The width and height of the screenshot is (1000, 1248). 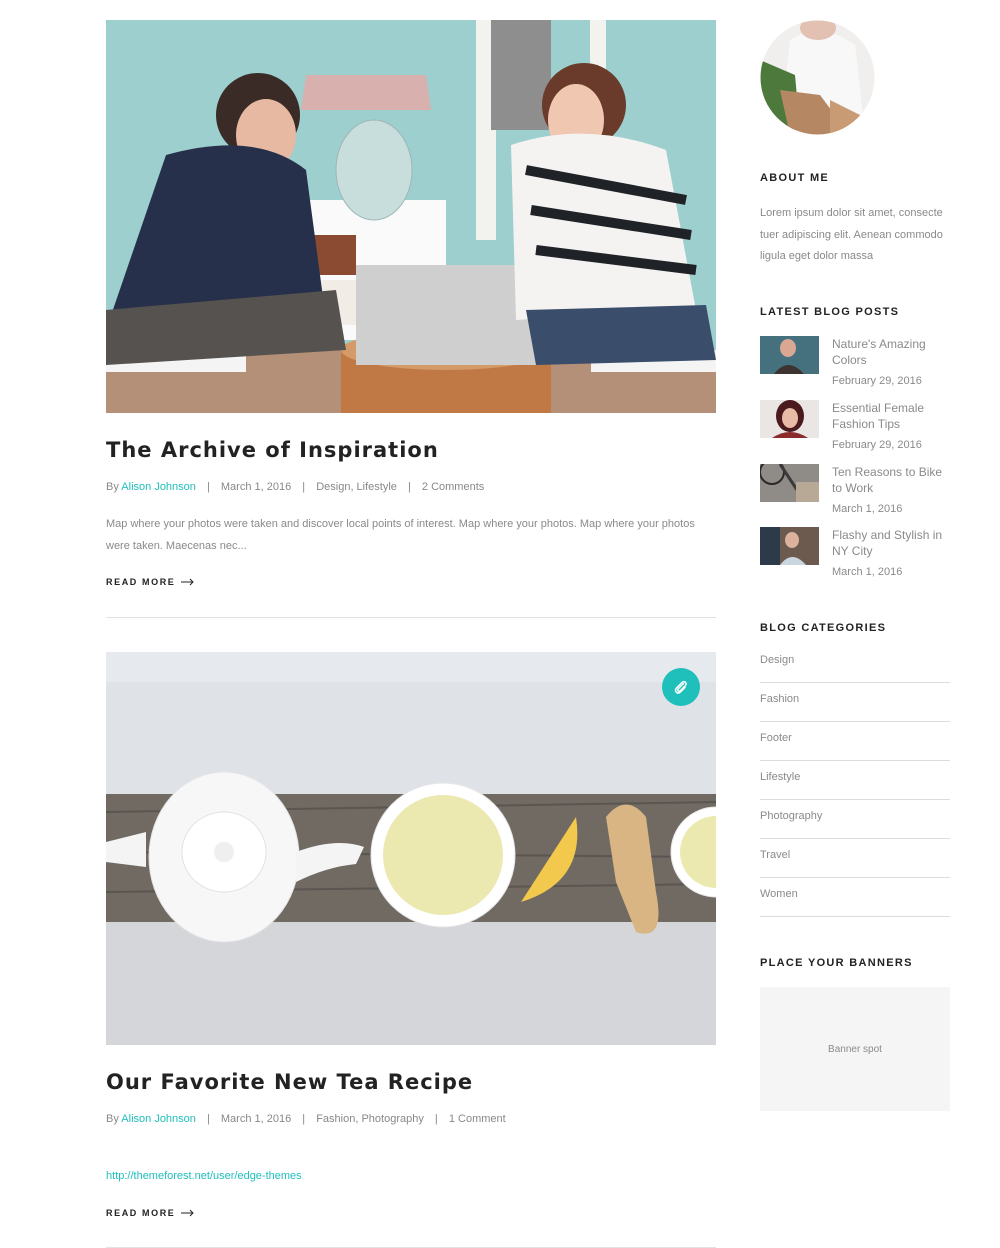 What do you see at coordinates (791, 816) in the screenshot?
I see `category-label: Photography` at bounding box center [791, 816].